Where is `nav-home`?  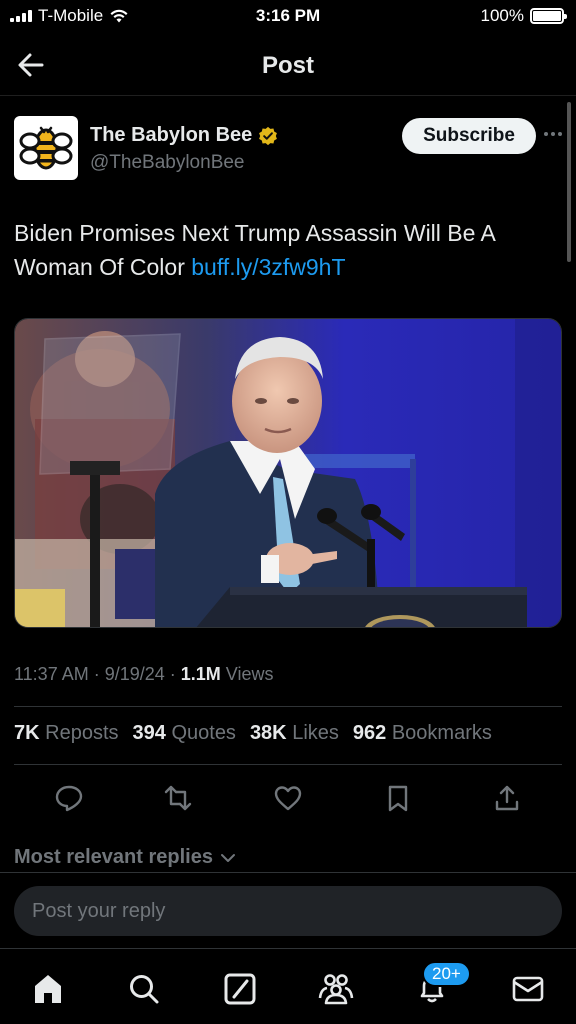
nav-home is located at coordinates (48, 989).